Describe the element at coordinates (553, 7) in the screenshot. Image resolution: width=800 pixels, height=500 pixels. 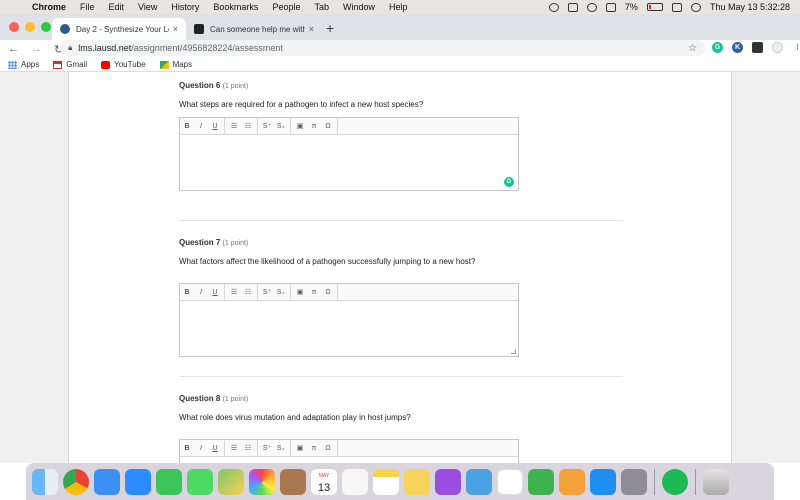
I see `play-icon` at that location.